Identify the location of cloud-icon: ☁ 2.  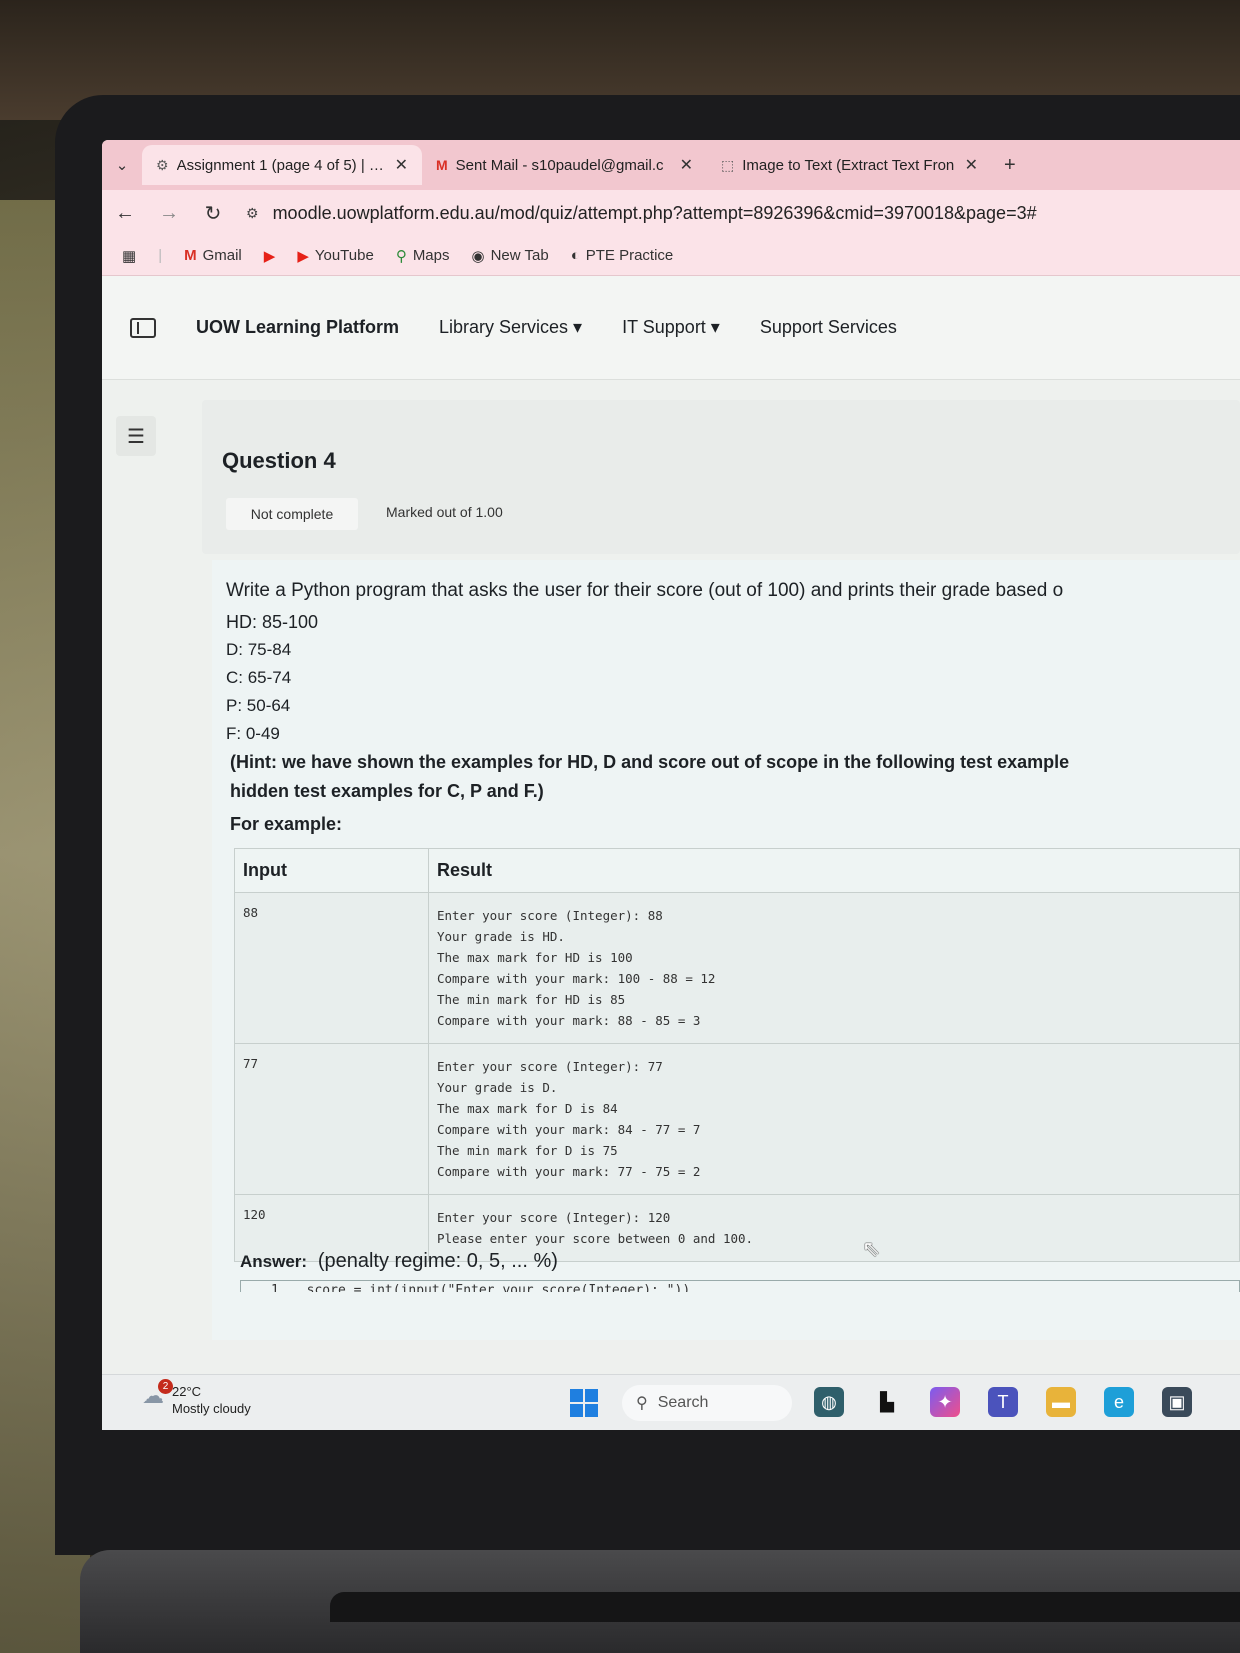
(157, 1394).